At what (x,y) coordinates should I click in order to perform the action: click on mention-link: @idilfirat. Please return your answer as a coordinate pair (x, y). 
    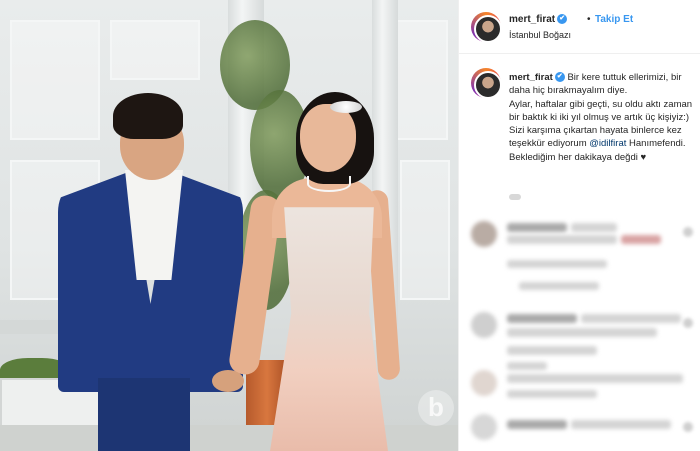
    Looking at the image, I should click on (607, 143).